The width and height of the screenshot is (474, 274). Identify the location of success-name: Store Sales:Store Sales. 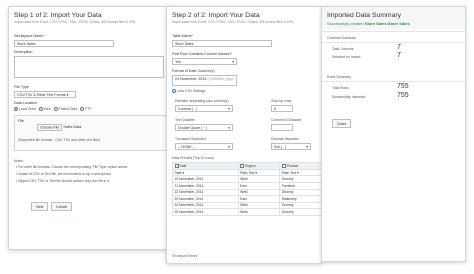
(387, 23).